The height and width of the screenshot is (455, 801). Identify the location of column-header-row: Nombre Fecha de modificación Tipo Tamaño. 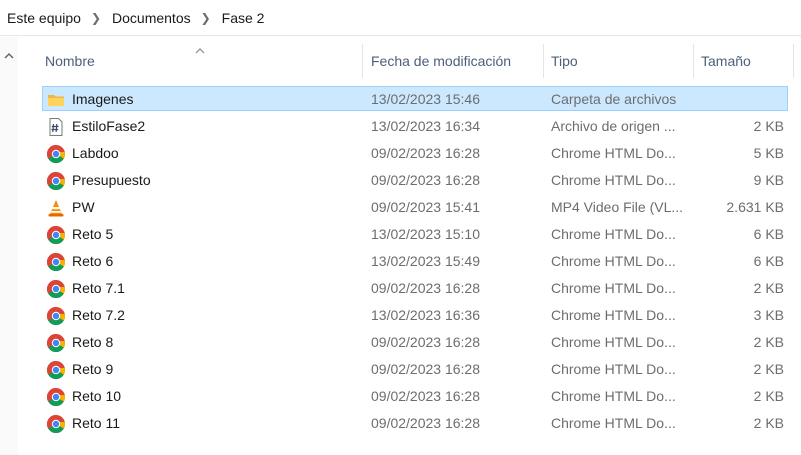
(419, 62).